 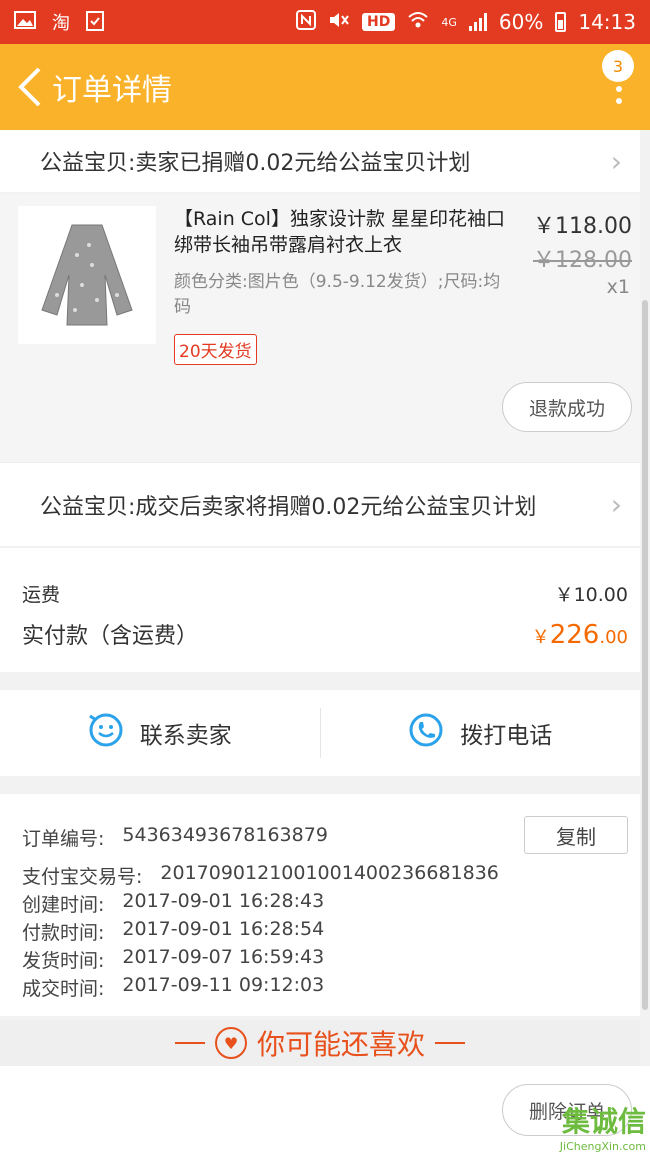 I want to click on status-bar: 淘 HD 4G 60% 14:13, so click(x=325, y=22).